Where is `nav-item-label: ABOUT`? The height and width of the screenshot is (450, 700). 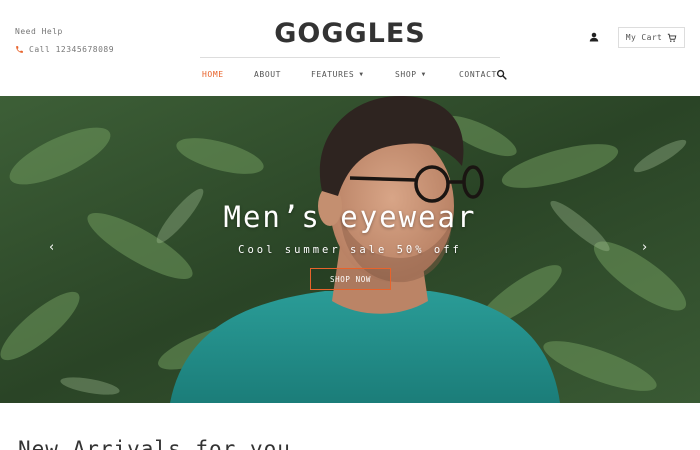 nav-item-label: ABOUT is located at coordinates (268, 74).